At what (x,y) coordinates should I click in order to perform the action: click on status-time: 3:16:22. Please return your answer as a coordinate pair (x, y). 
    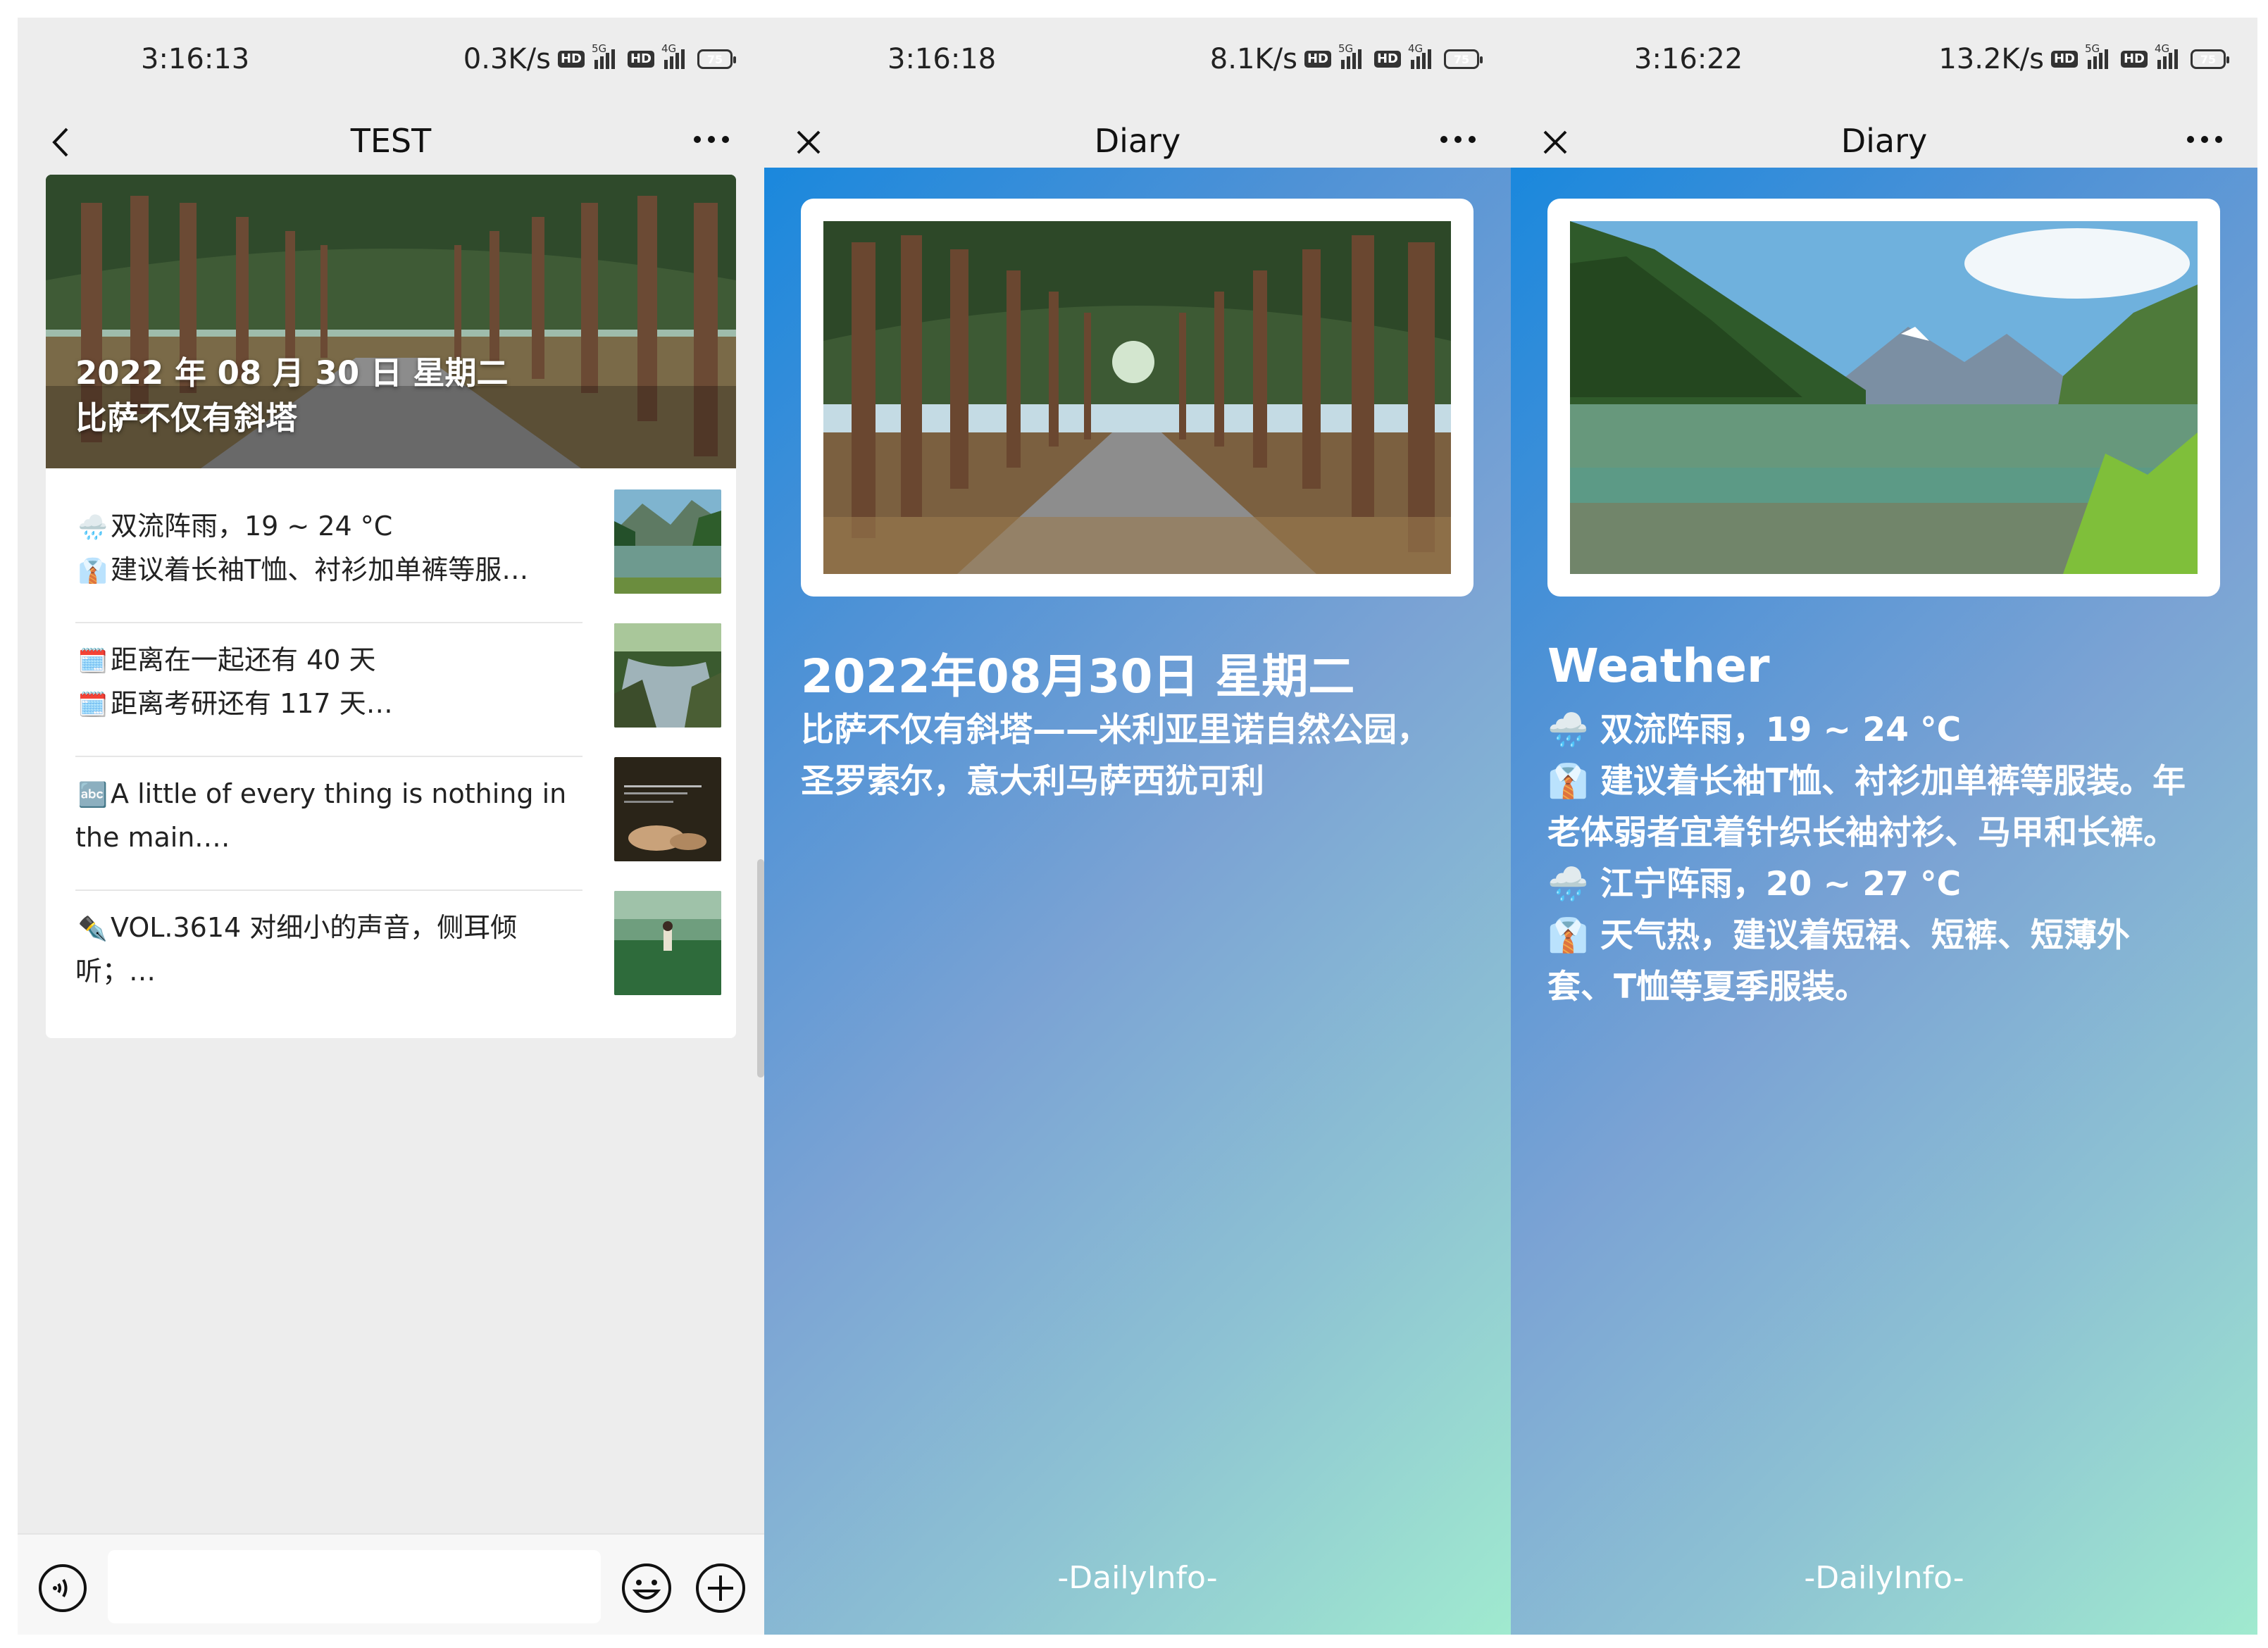
    Looking at the image, I should click on (1689, 59).